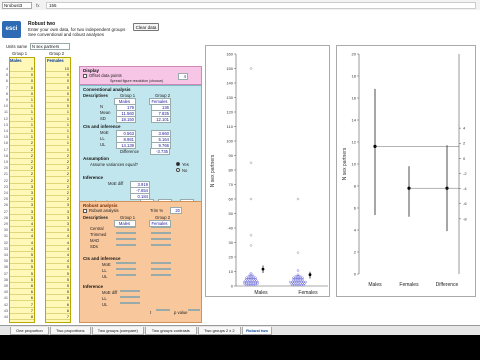 The image size is (480, 360). Describe the element at coordinates (146, 27) in the screenshot. I see `clear-data-button: Clear data` at that location.